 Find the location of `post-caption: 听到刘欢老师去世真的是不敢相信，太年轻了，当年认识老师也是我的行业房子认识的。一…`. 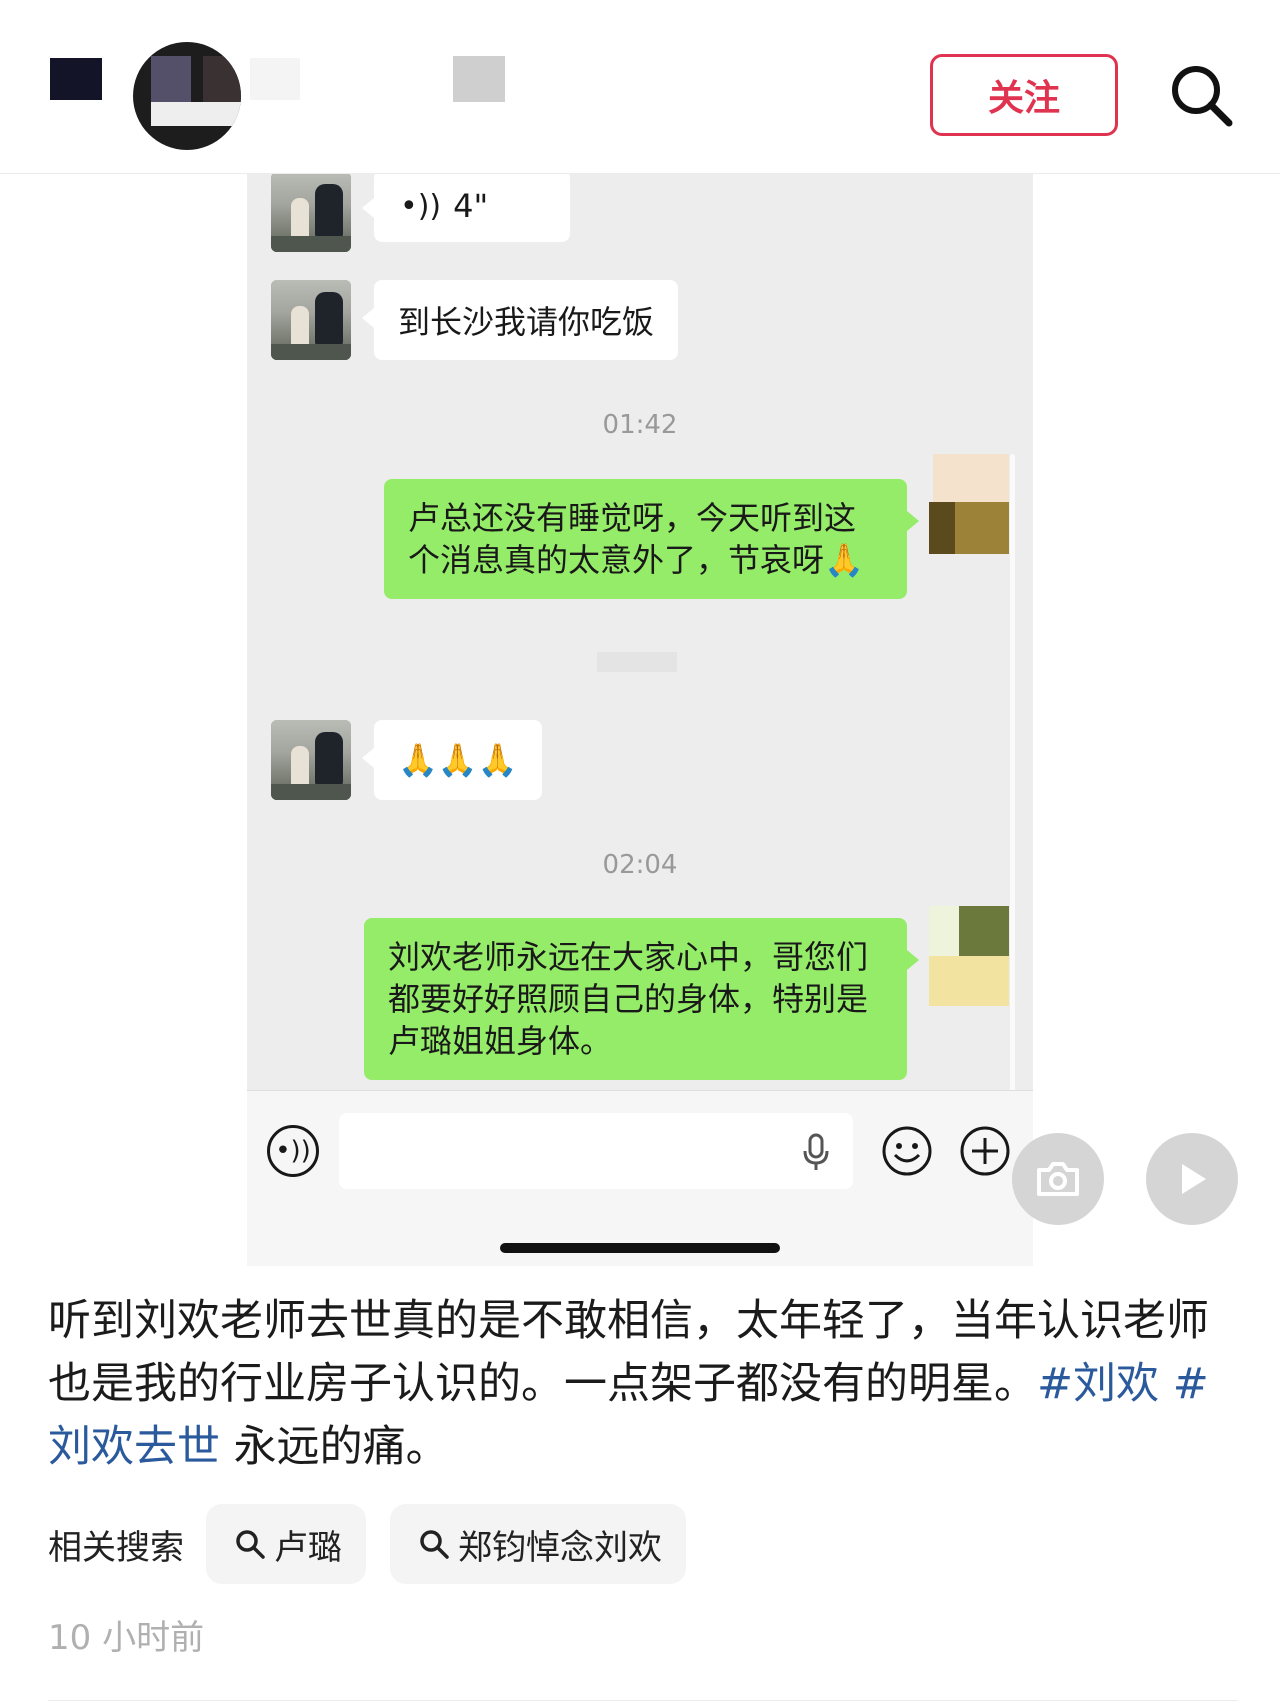

post-caption: 听到刘欢老师去世真的是不敢相信，太年轻了，当年认识老师也是我的行业房子认识的。一… is located at coordinates (643, 1384).